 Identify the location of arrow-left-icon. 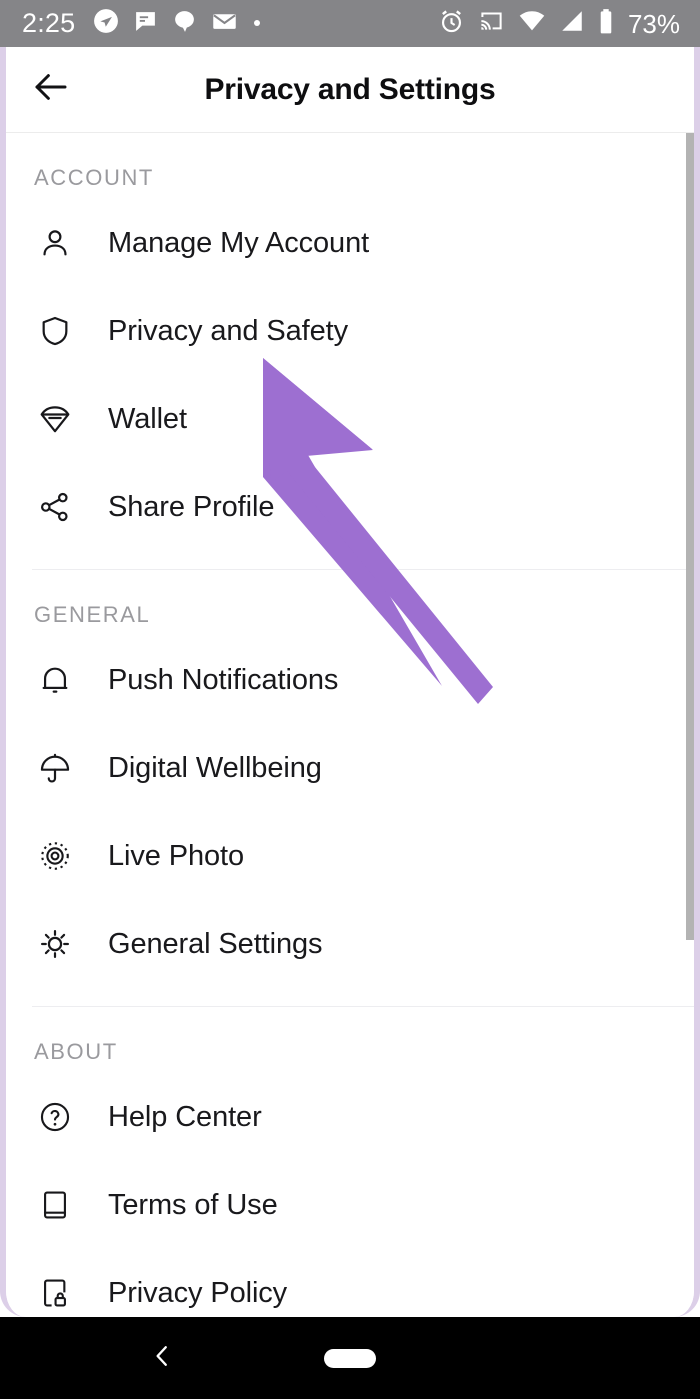
(51, 89).